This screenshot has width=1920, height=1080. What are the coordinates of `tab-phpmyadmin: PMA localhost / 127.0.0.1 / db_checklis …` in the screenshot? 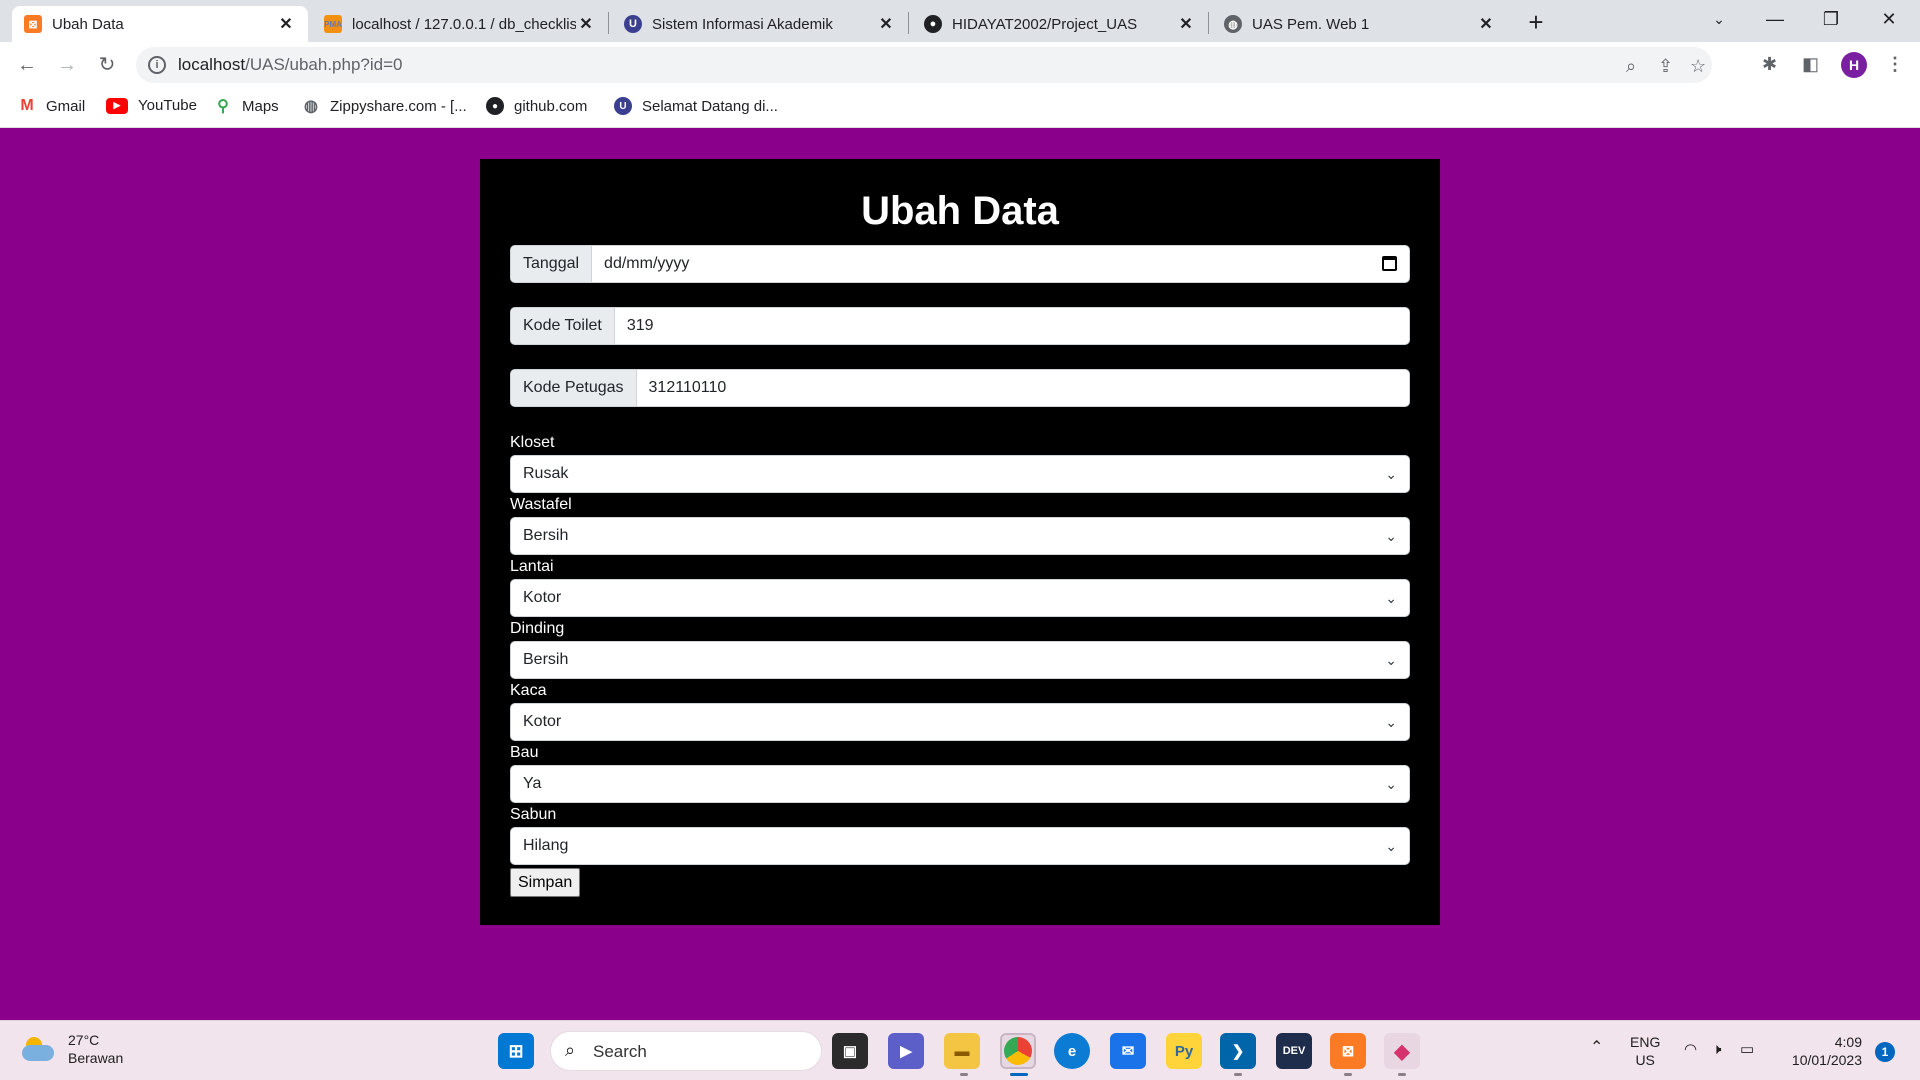 It's located at (460, 24).